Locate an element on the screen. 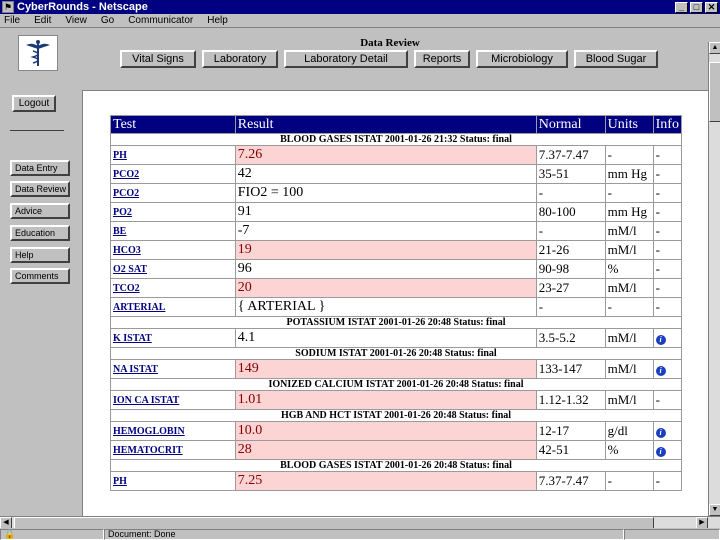 This screenshot has height=540, width=720. minimize-icon: _ is located at coordinates (681, 7).